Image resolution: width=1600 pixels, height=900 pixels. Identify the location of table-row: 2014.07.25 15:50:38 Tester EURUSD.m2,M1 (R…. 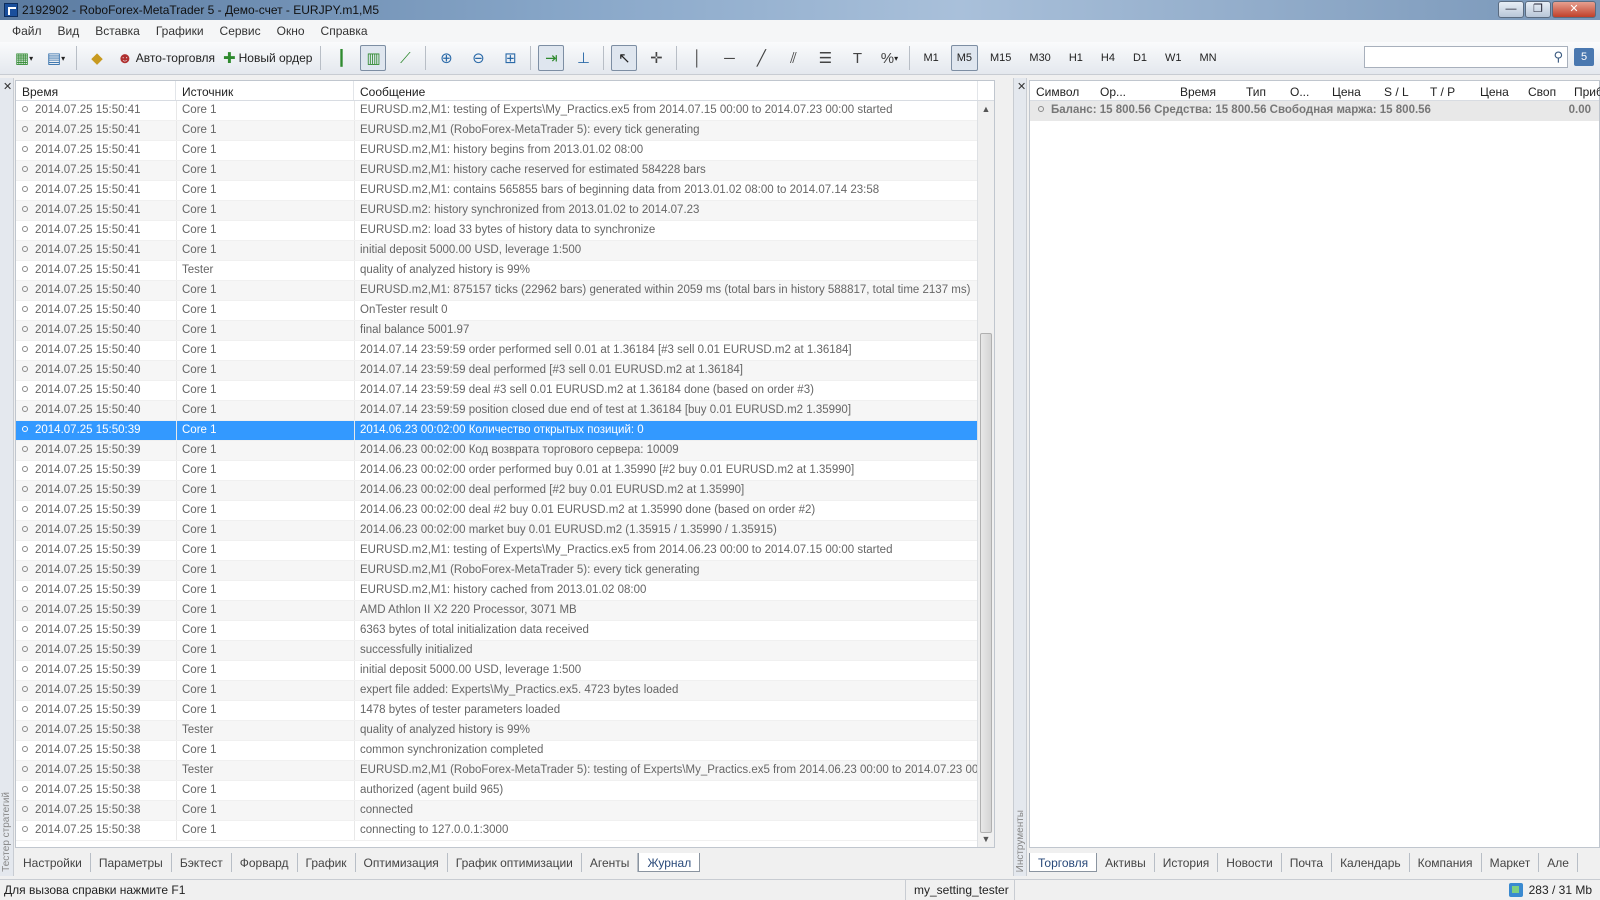
(505, 771).